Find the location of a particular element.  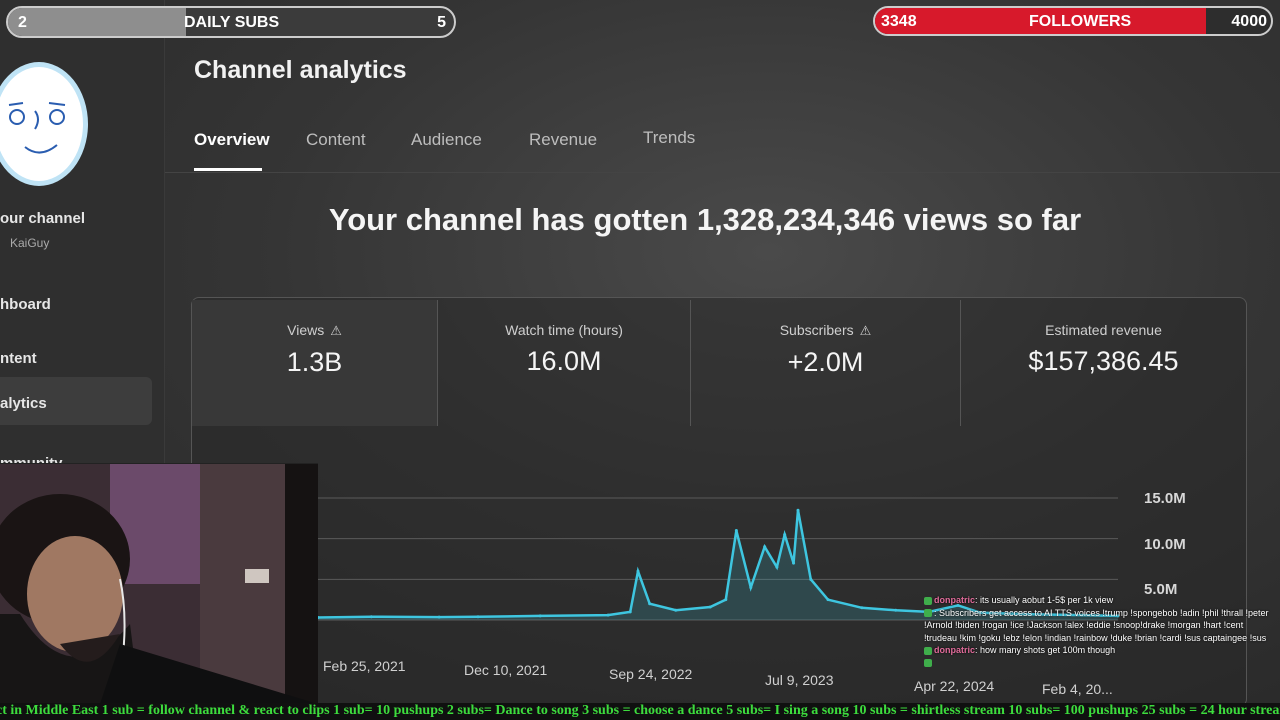

metric-watch-time: Watch time (hours) 16.0M is located at coordinates (563, 363).